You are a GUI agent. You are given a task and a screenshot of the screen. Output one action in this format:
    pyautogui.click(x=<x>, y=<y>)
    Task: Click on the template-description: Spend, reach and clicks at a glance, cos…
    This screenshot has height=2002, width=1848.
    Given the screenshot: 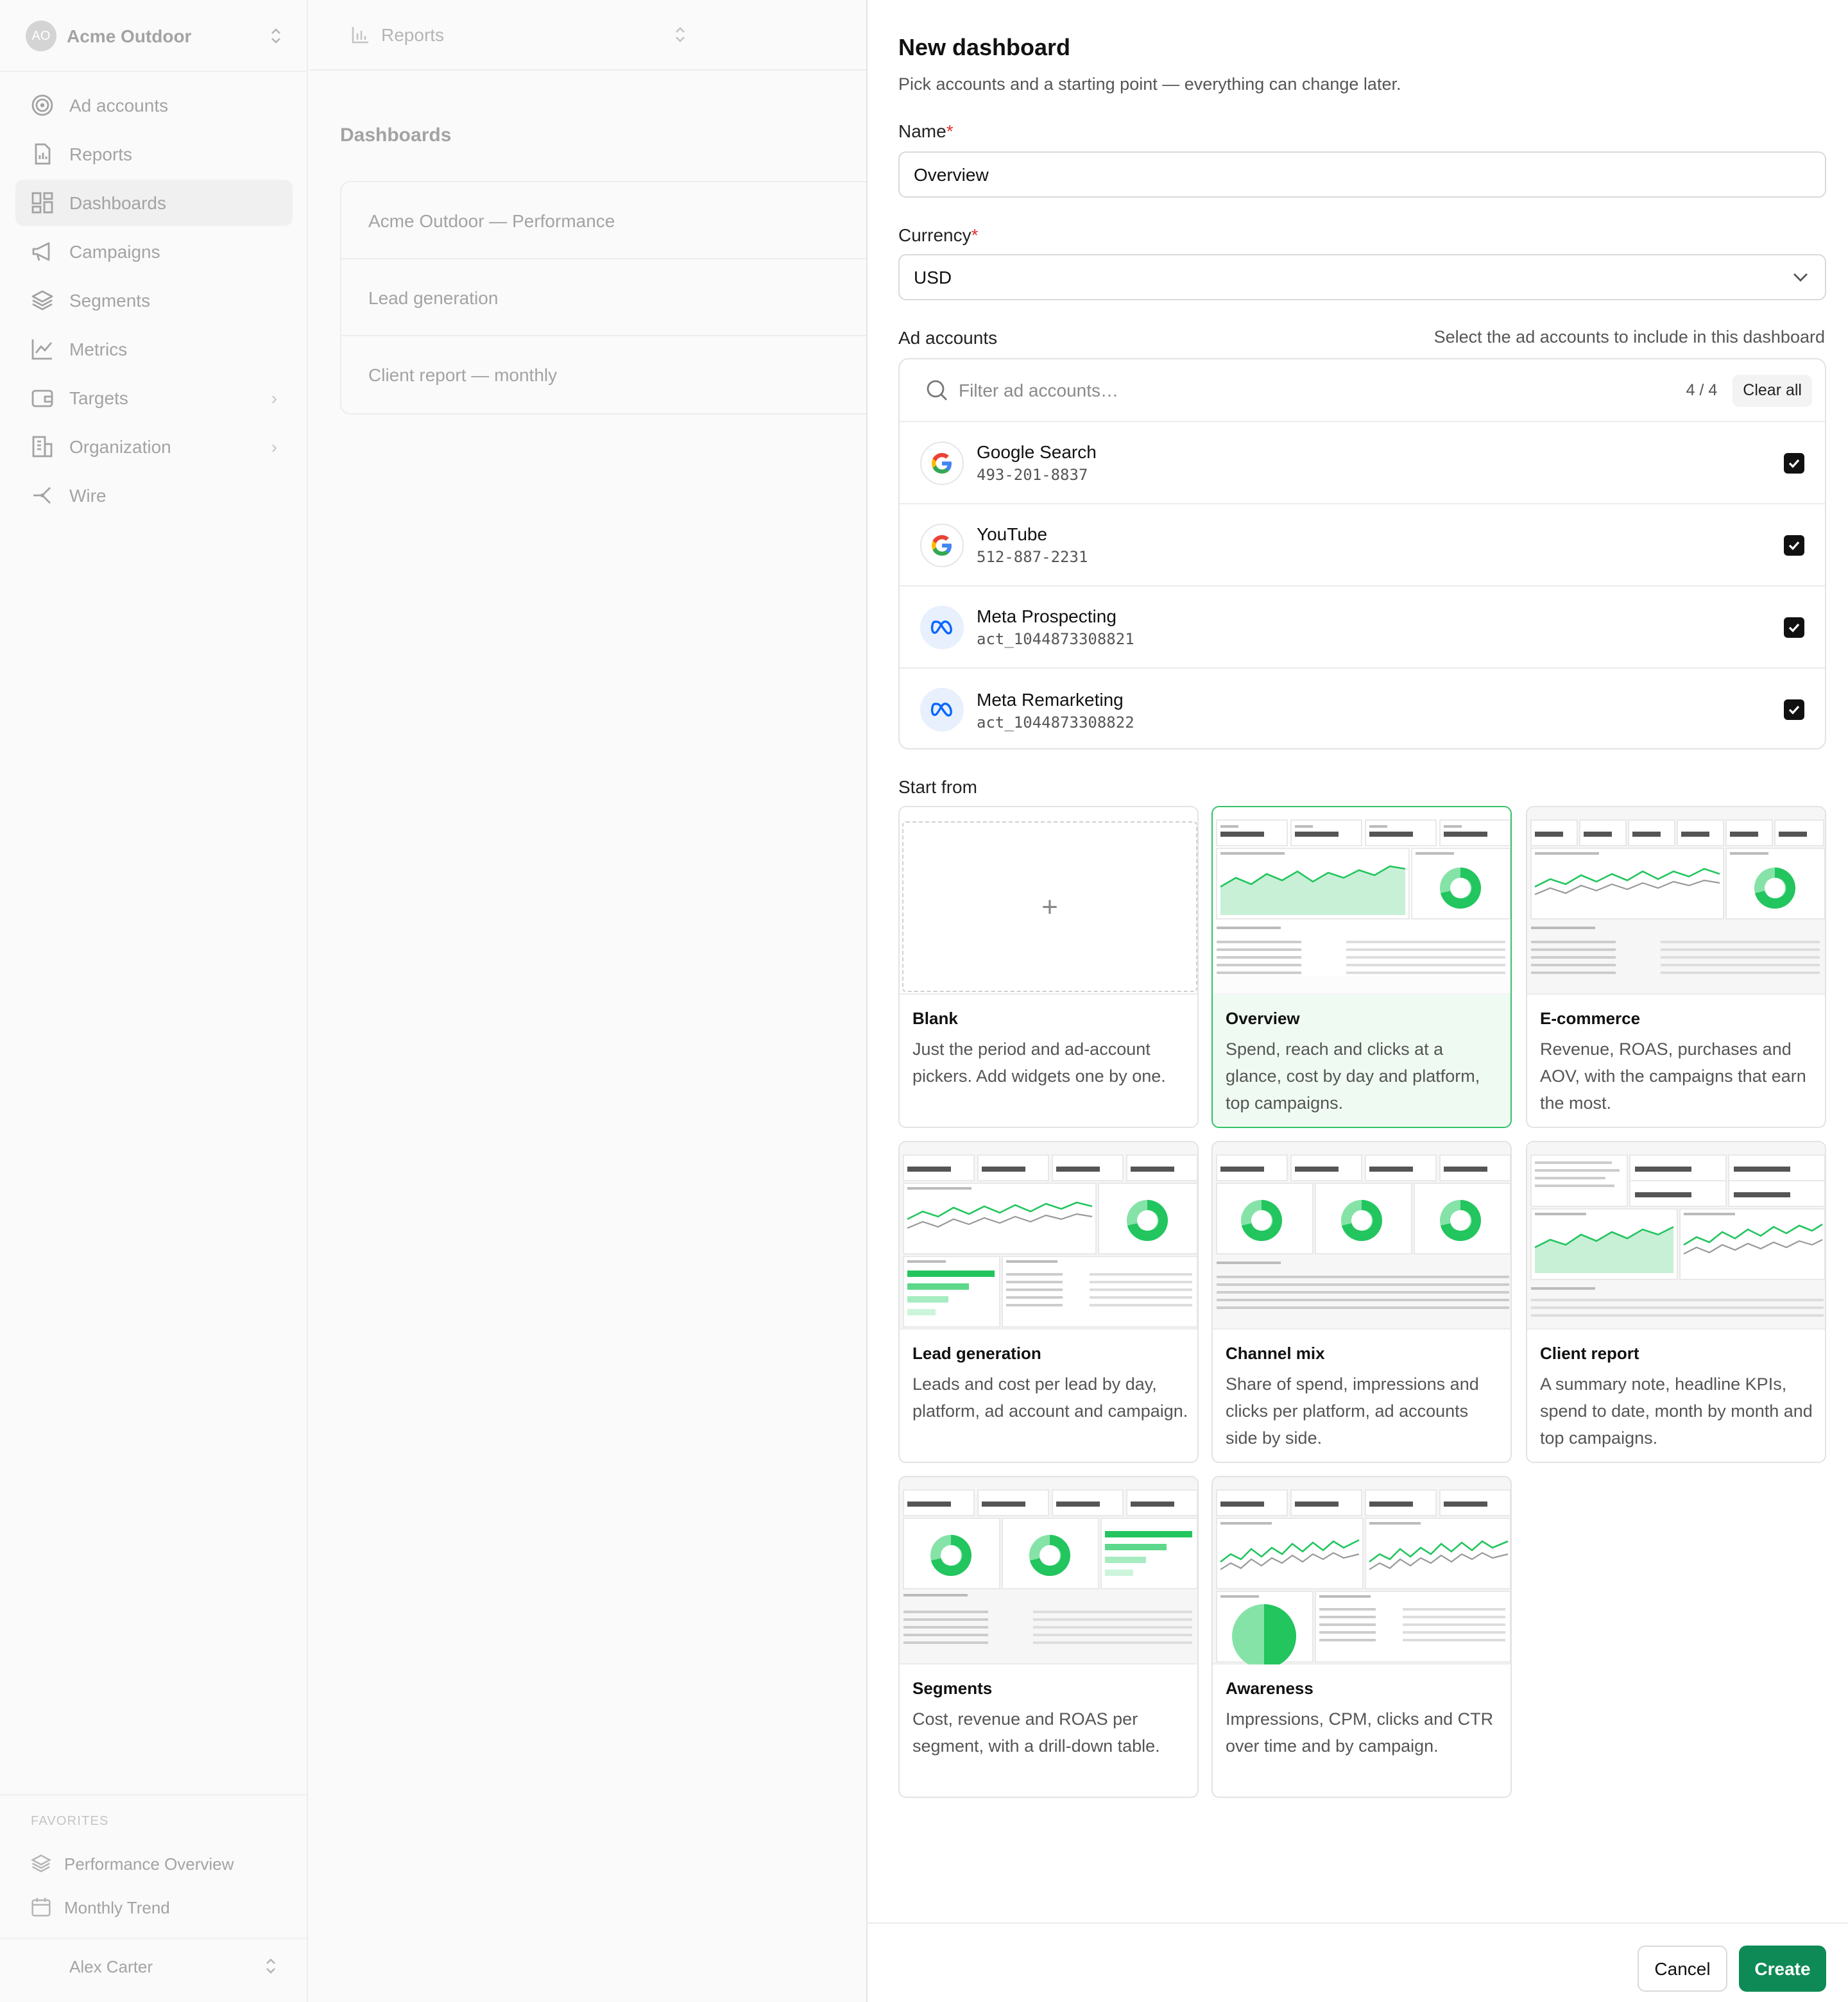 What is the action you would take?
    pyautogui.click(x=1353, y=1076)
    